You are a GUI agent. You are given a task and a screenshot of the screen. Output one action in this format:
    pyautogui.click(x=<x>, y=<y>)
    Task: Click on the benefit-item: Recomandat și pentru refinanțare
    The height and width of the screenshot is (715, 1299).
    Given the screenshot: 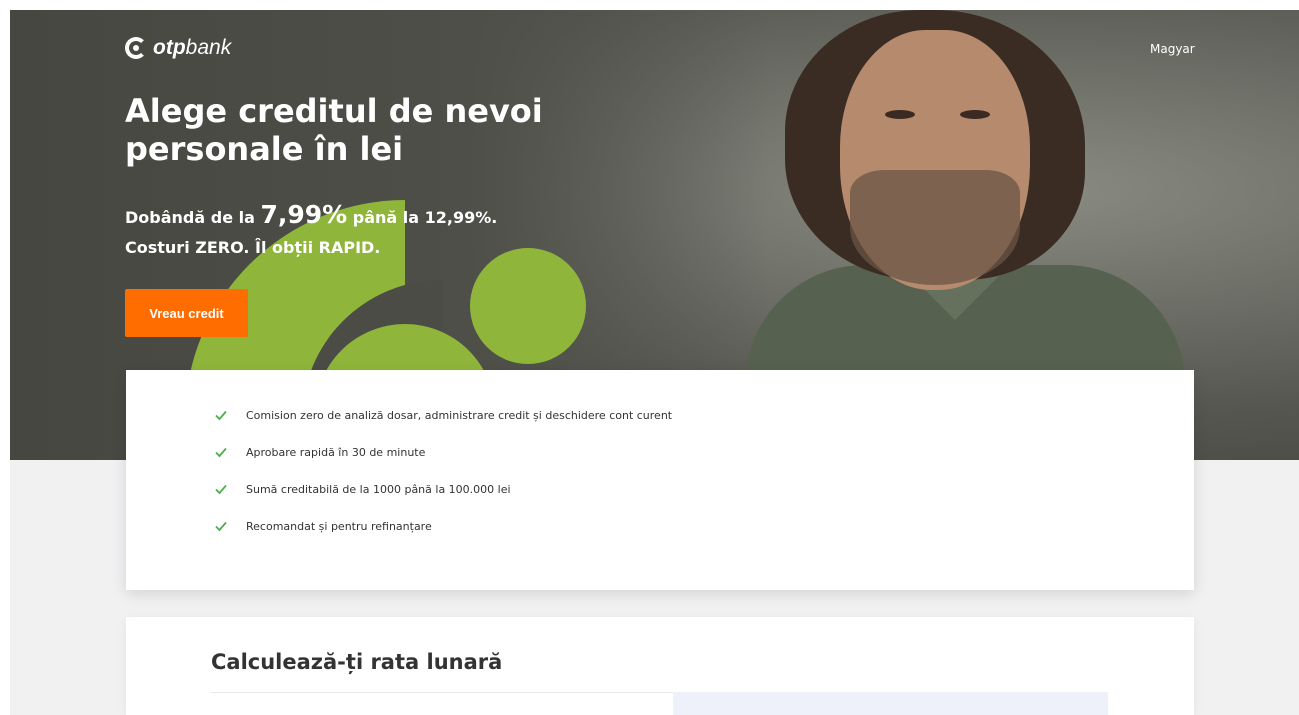 What is the action you would take?
    pyautogui.click(x=323, y=526)
    